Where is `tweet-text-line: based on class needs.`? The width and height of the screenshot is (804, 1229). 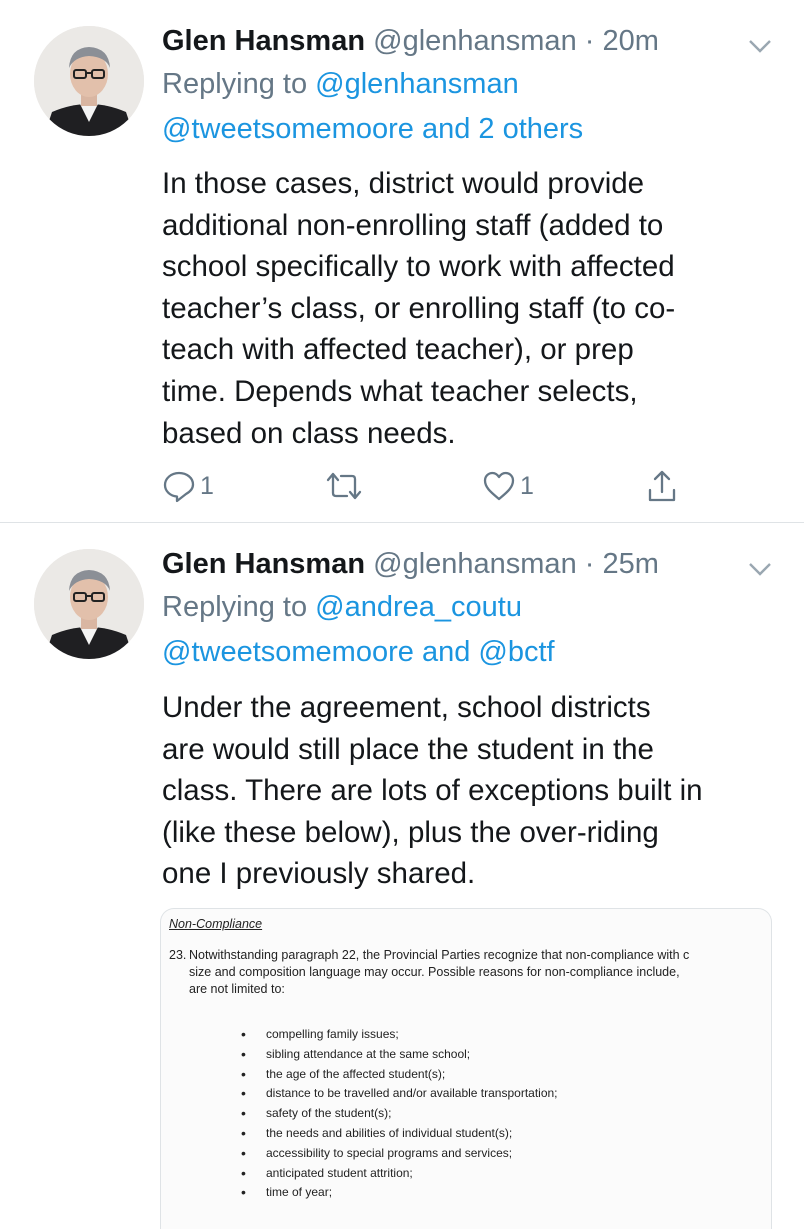
tweet-text-line: based on class needs. is located at coordinates (309, 433).